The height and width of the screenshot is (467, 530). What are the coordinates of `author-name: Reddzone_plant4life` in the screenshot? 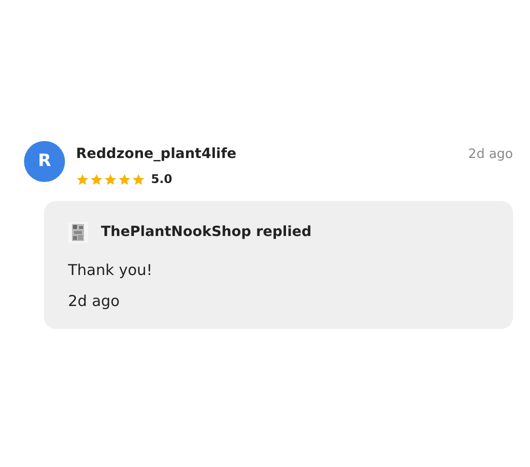 It's located at (156, 154).